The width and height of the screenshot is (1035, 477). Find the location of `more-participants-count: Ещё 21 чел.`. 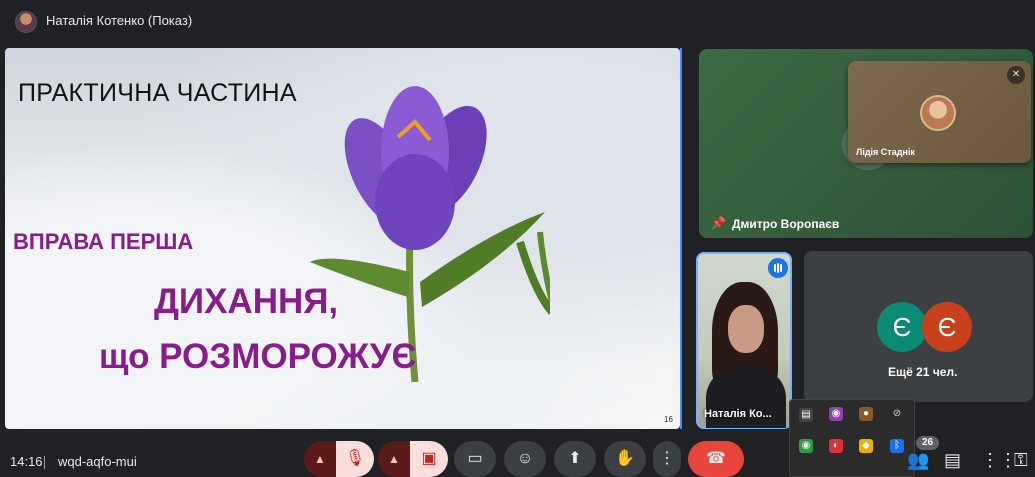

more-participants-count: Ещё 21 чел. is located at coordinates (923, 372).